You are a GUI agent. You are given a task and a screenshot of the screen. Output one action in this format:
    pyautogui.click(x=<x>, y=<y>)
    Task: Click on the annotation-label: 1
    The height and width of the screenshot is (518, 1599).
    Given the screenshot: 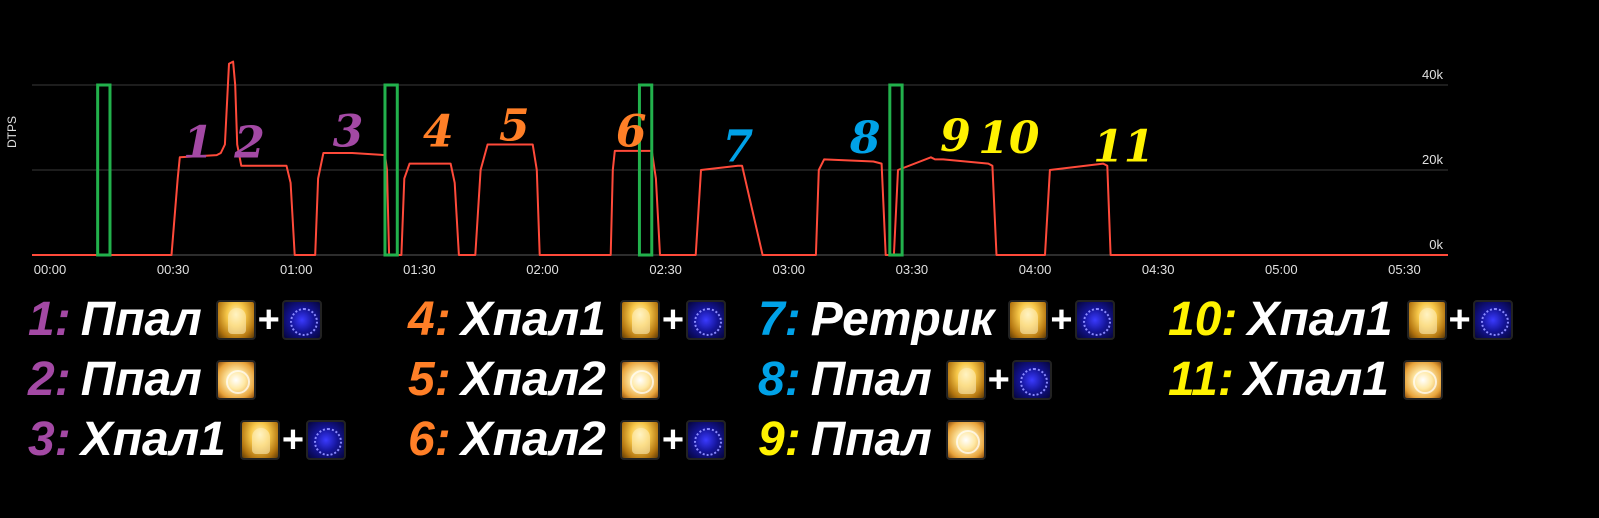 What is the action you would take?
    pyautogui.click(x=198, y=142)
    